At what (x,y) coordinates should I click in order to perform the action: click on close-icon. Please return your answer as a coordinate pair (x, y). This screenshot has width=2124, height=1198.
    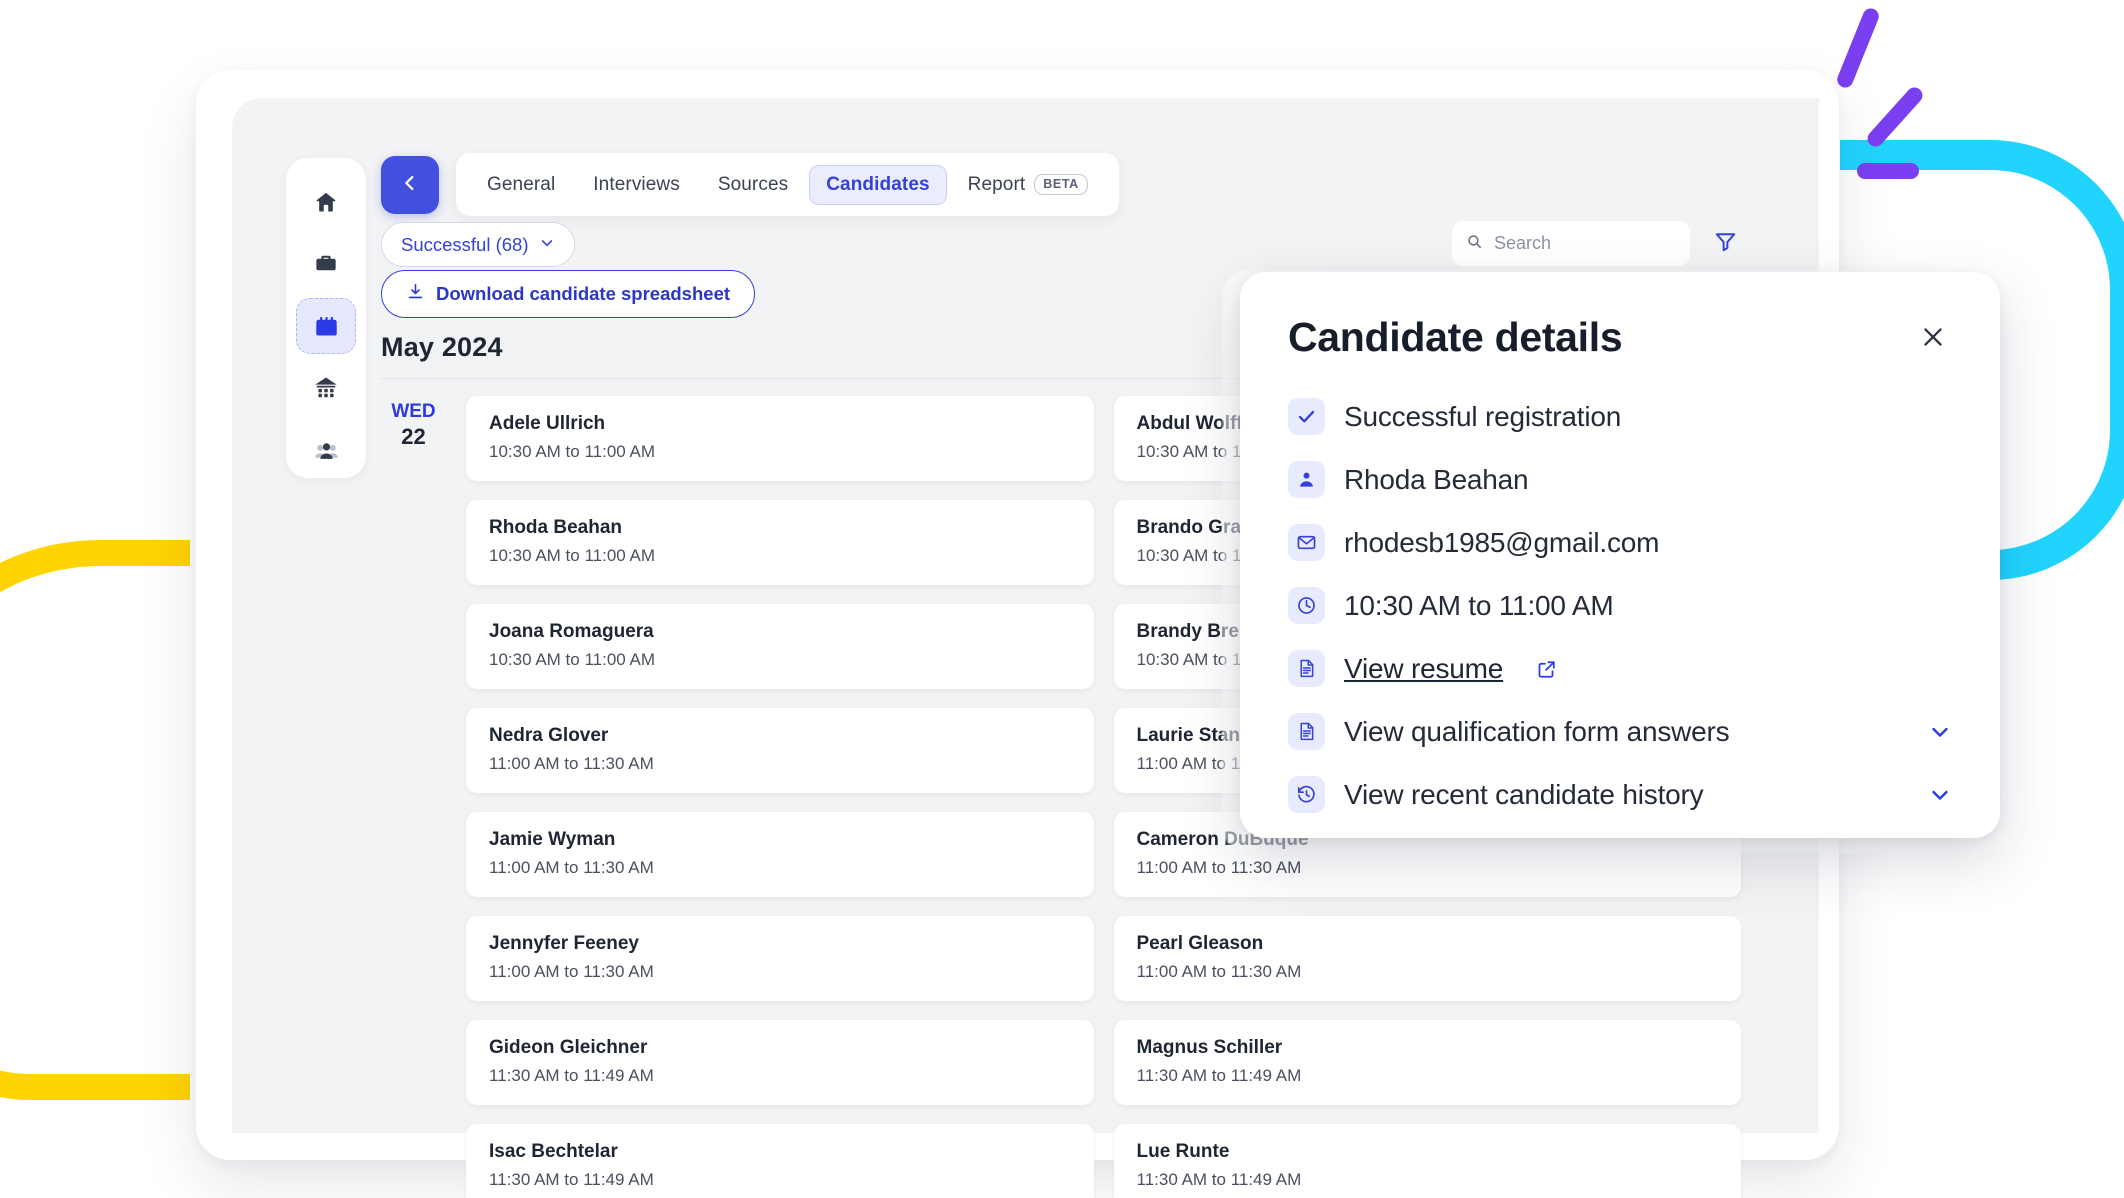
    Looking at the image, I should click on (1933, 339).